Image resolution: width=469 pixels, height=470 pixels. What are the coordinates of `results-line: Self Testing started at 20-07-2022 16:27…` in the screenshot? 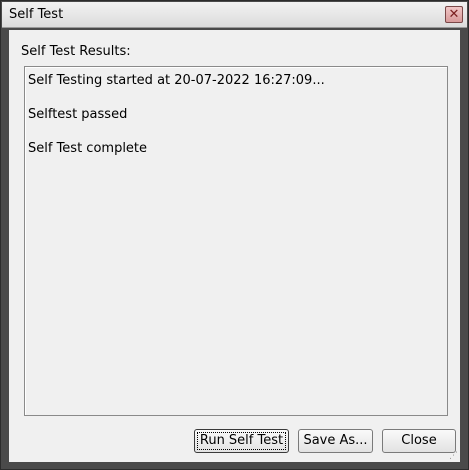 It's located at (176, 80).